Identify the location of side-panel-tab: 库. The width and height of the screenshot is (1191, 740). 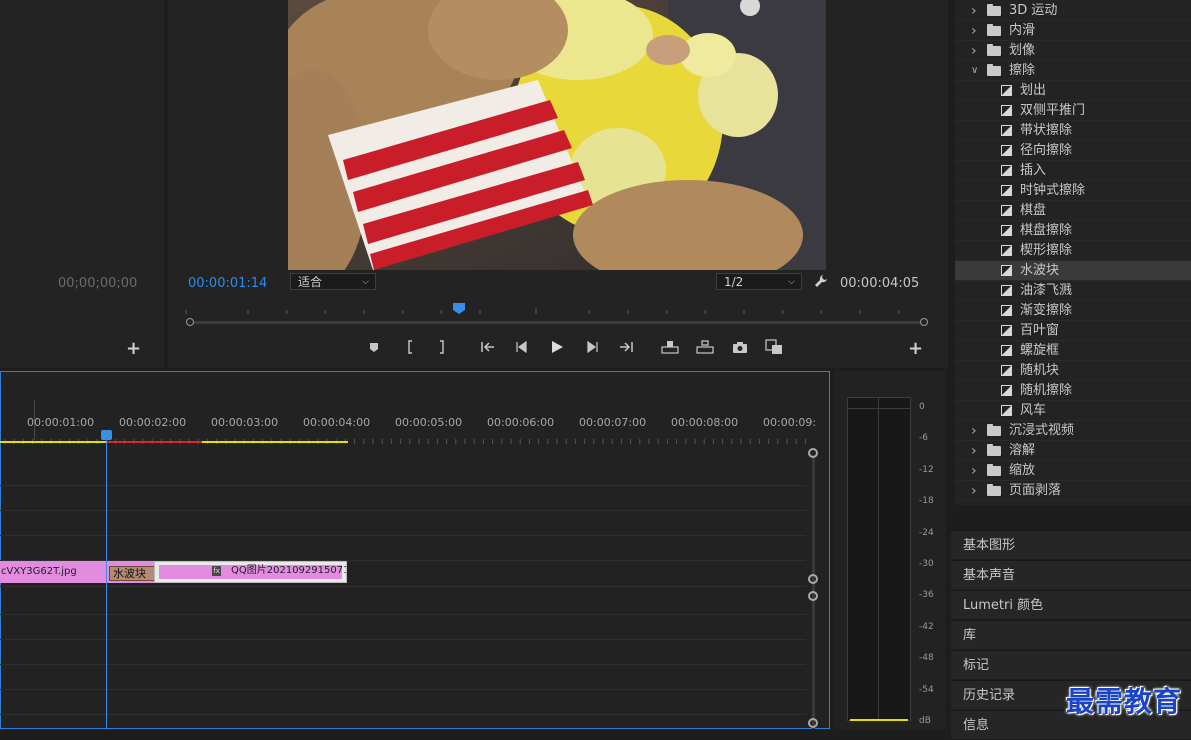
(1071, 634).